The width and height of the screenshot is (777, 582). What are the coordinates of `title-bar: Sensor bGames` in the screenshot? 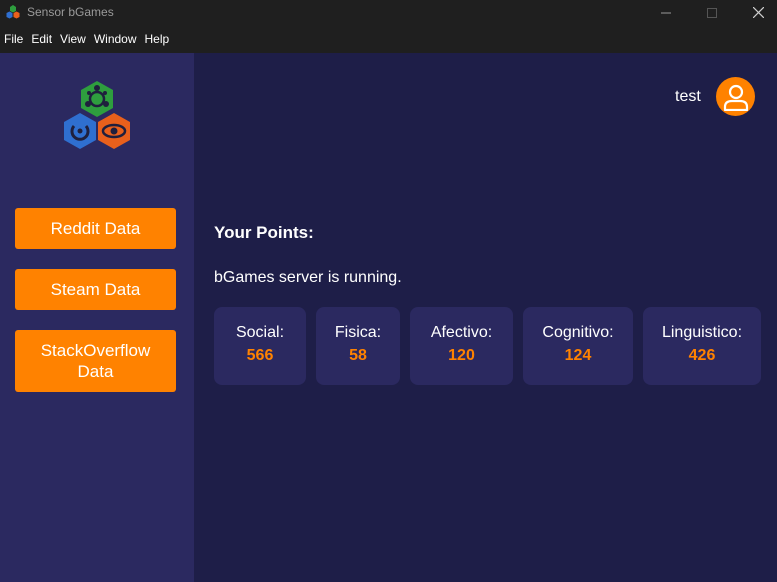 It's located at (388, 12).